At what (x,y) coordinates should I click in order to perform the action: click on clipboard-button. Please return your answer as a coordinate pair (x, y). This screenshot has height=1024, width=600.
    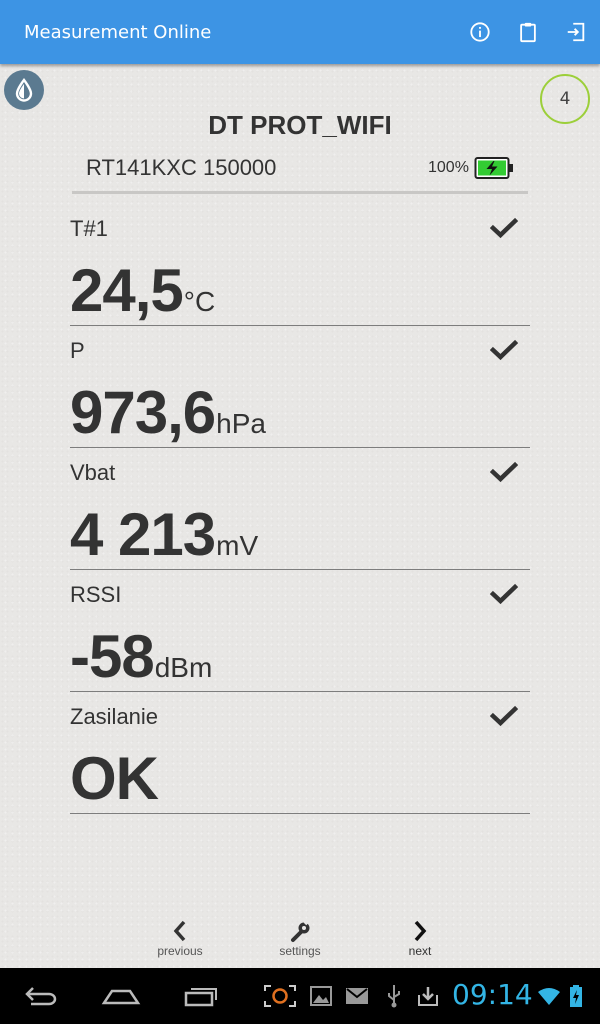
    Looking at the image, I should click on (528, 32).